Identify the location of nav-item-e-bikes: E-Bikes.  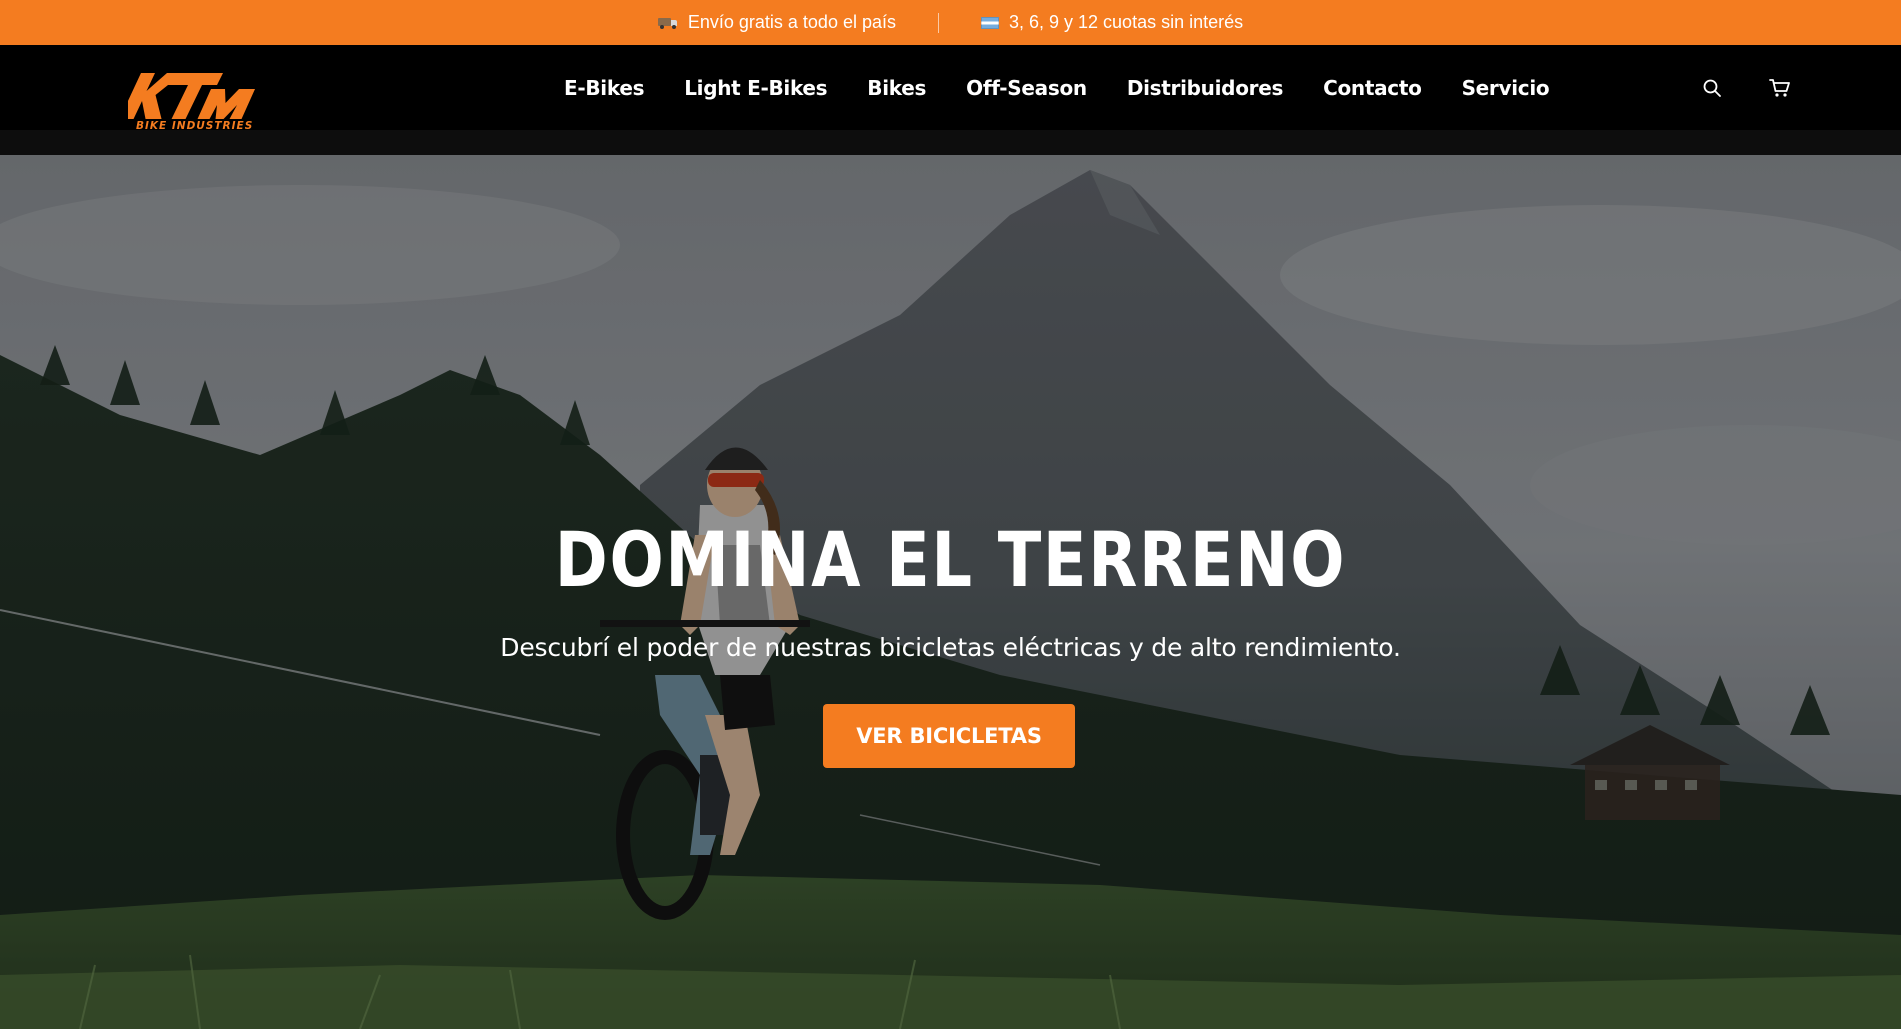
(614, 88).